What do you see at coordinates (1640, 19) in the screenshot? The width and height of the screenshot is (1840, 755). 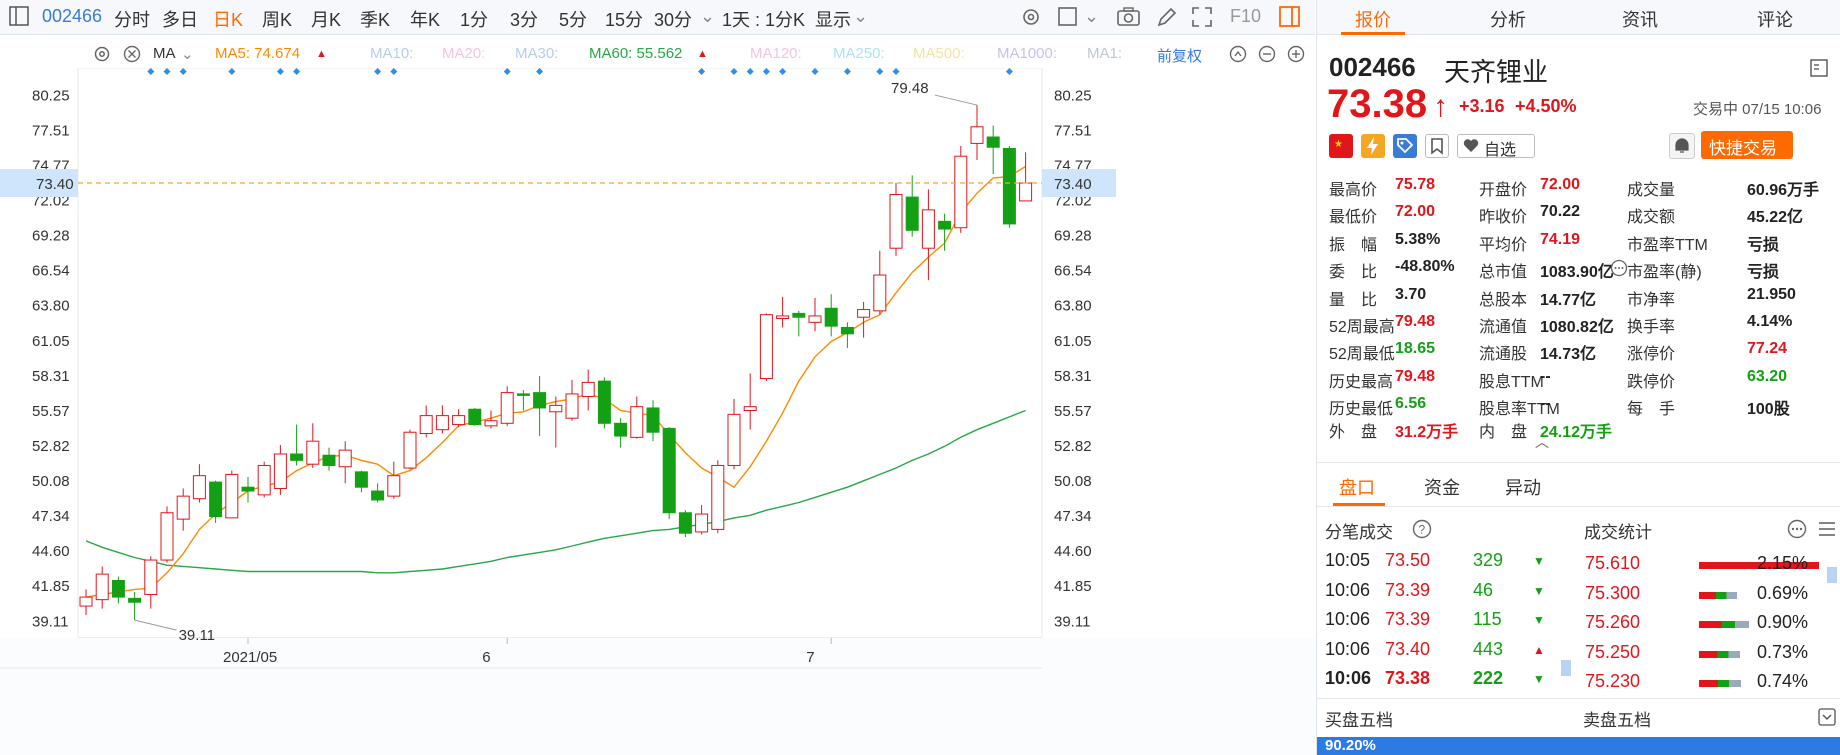 I see `tab-news: 资讯` at bounding box center [1640, 19].